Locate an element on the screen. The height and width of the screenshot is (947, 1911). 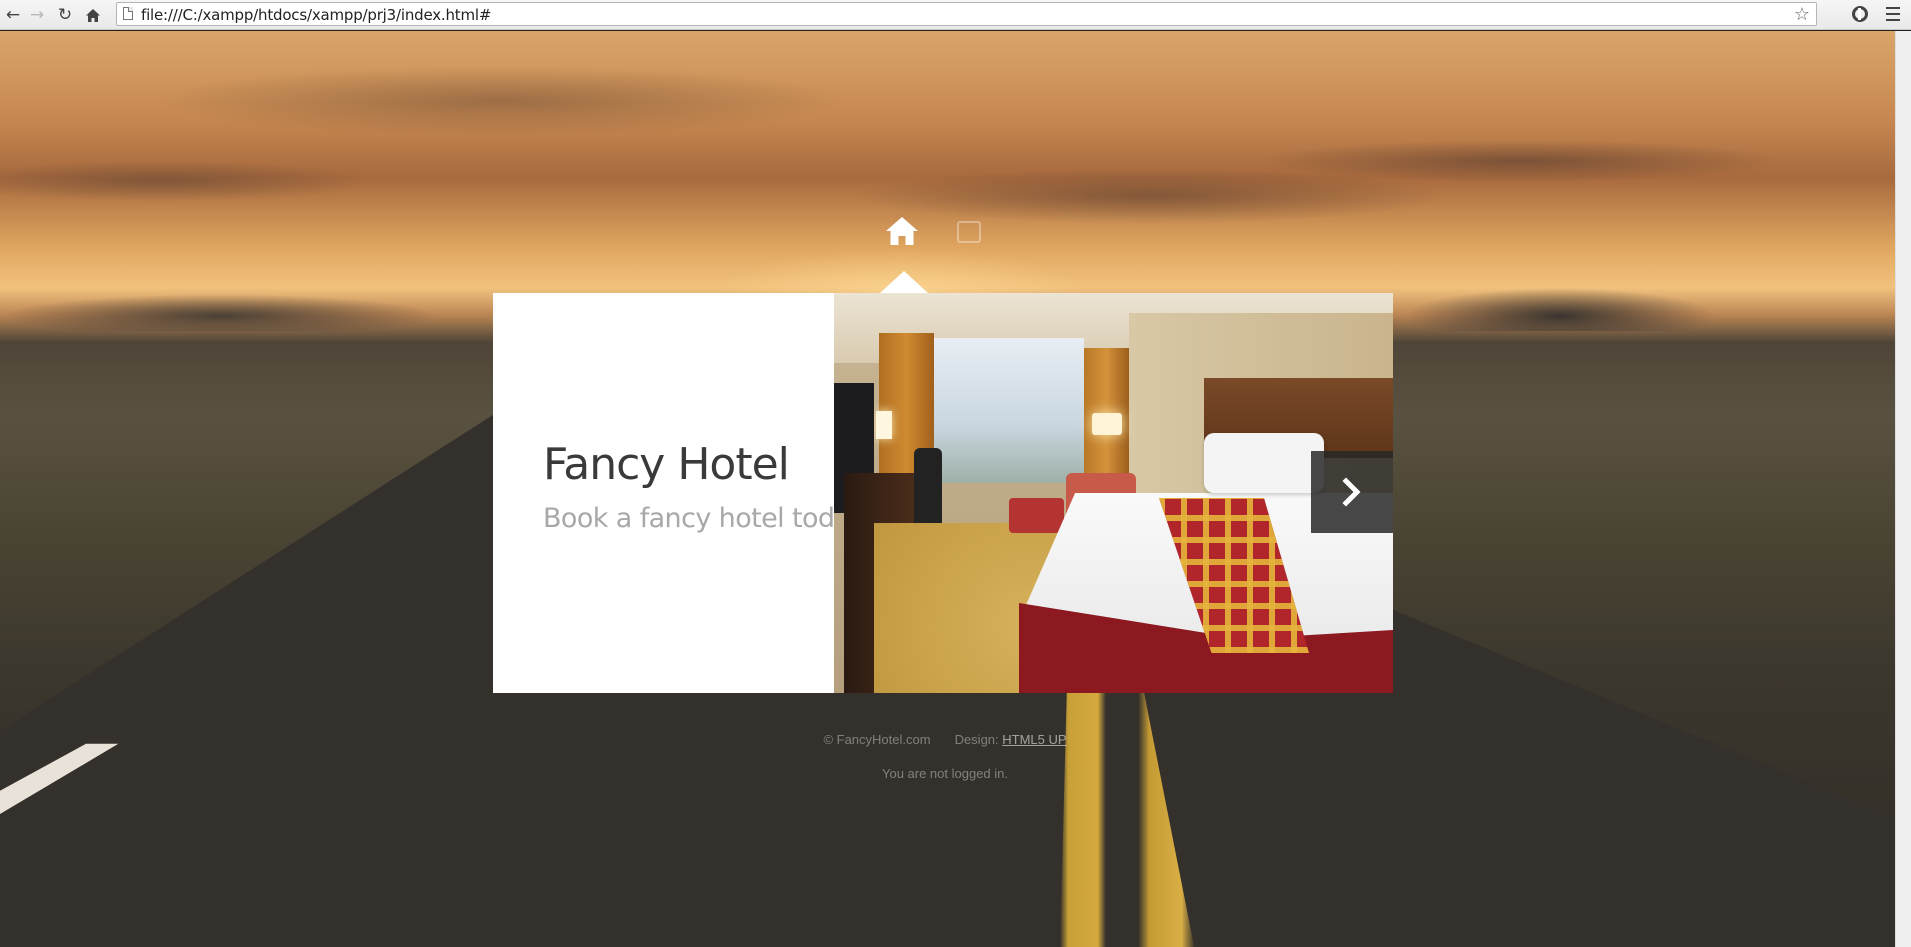
back-button: ← is located at coordinates (13, 15).